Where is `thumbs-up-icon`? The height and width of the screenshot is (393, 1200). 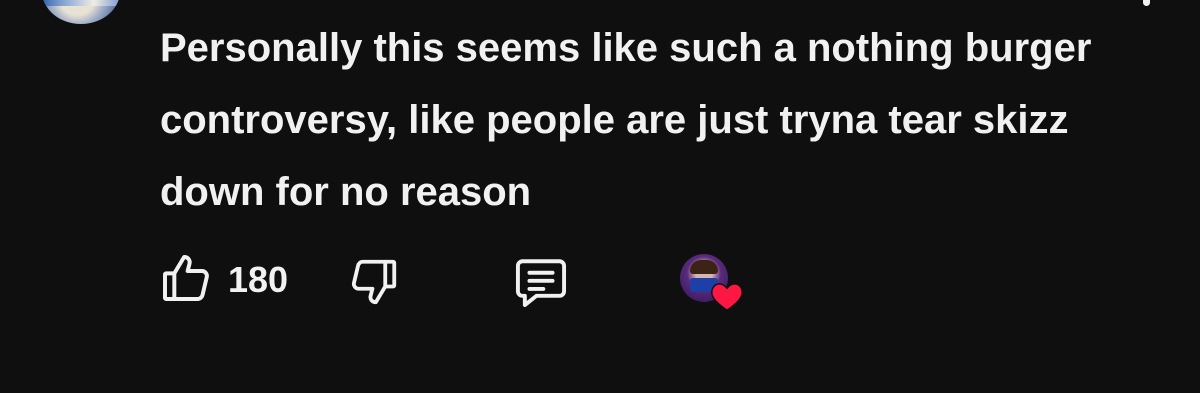 thumbs-up-icon is located at coordinates (186, 280).